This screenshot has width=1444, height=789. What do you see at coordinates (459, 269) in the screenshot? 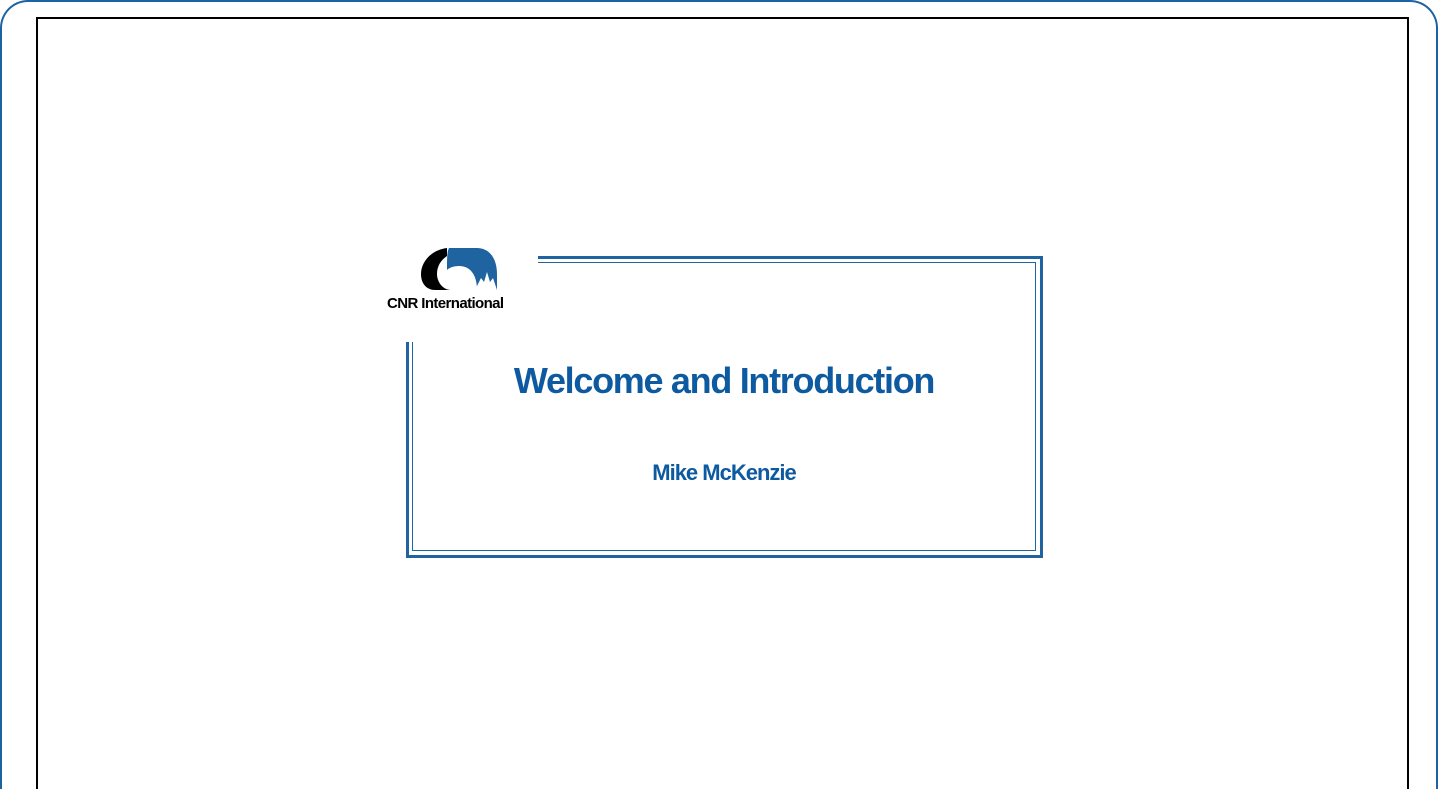
I see `cnr-arc-maple-leaf-icon` at bounding box center [459, 269].